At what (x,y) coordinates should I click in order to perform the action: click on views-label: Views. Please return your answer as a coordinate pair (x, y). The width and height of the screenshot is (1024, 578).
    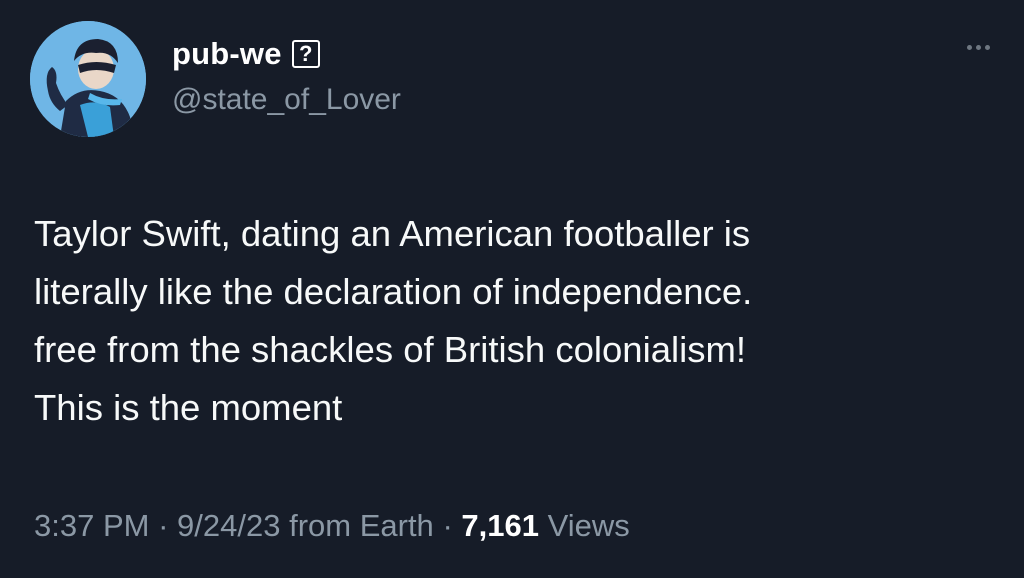
    Looking at the image, I should click on (588, 525).